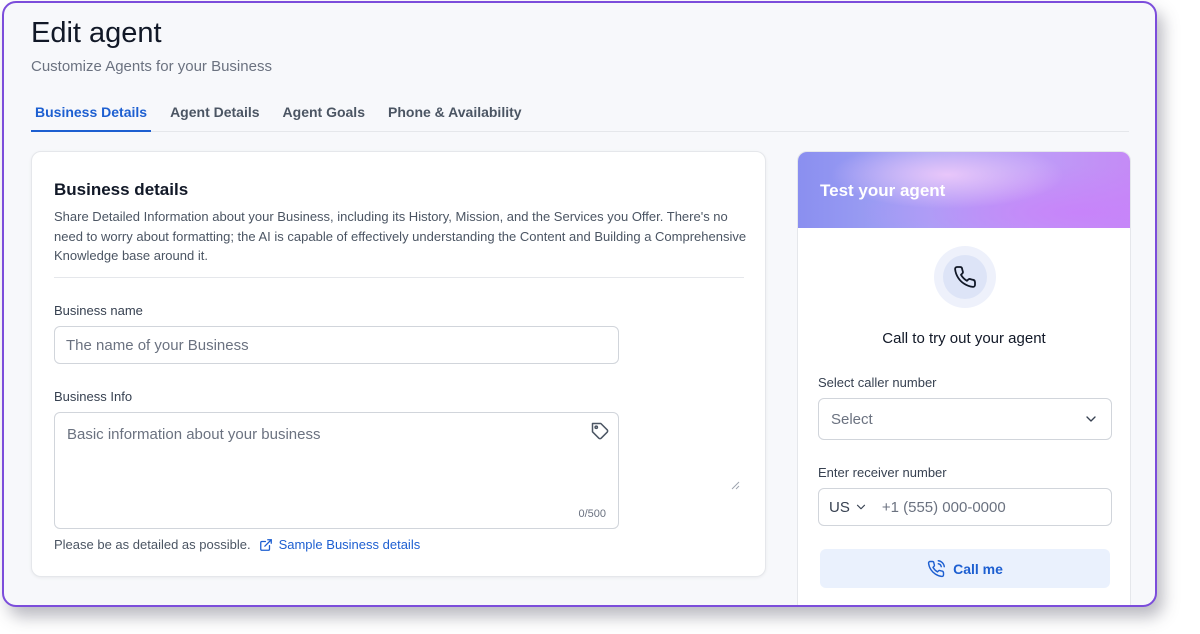 This screenshot has width=1200, height=634. What do you see at coordinates (600, 431) in the screenshot?
I see `tag-icon` at bounding box center [600, 431].